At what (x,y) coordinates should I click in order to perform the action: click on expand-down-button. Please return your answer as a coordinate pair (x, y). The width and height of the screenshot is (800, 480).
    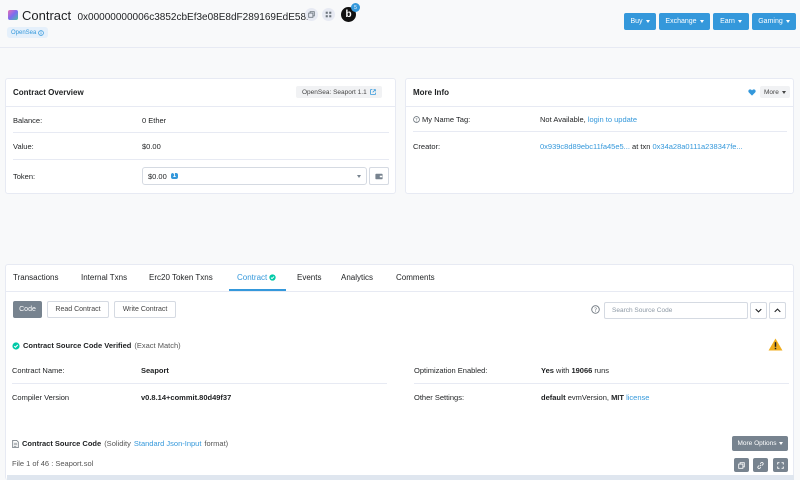
    Looking at the image, I should click on (758, 310).